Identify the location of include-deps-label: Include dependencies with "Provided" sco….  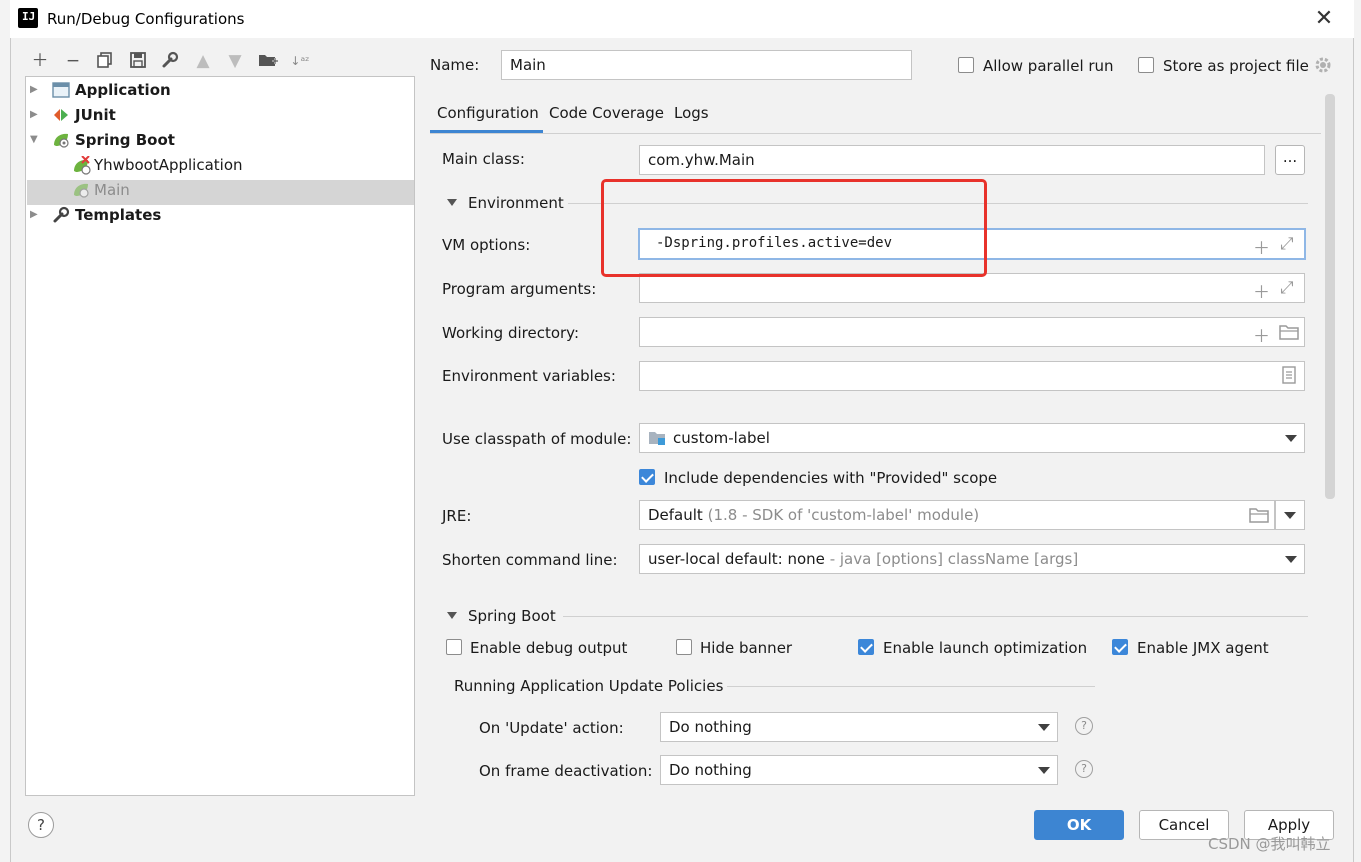
(831, 478).